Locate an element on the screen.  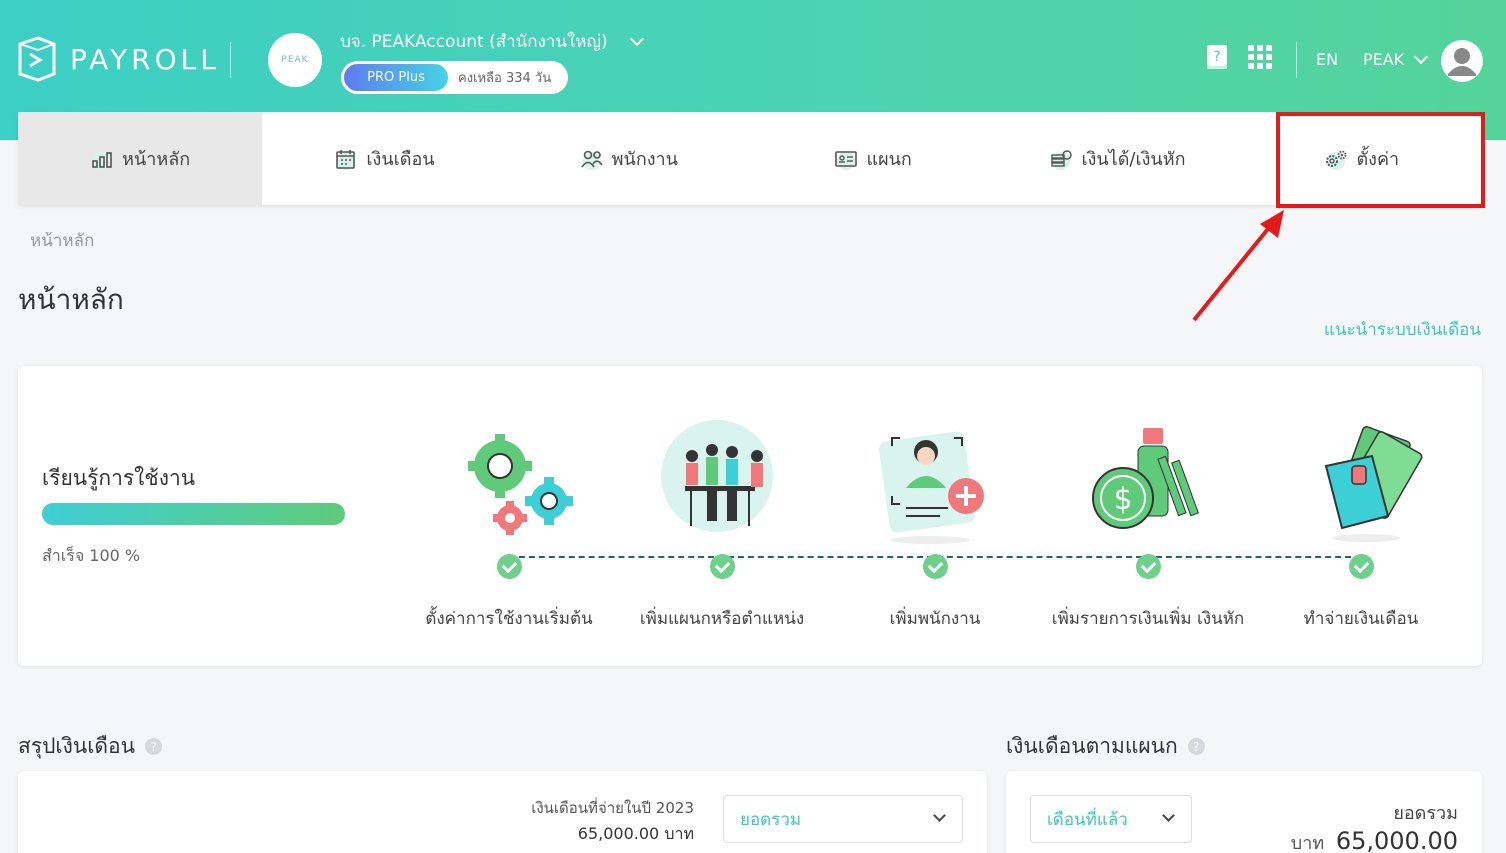
calendar-icon is located at coordinates (346, 159).